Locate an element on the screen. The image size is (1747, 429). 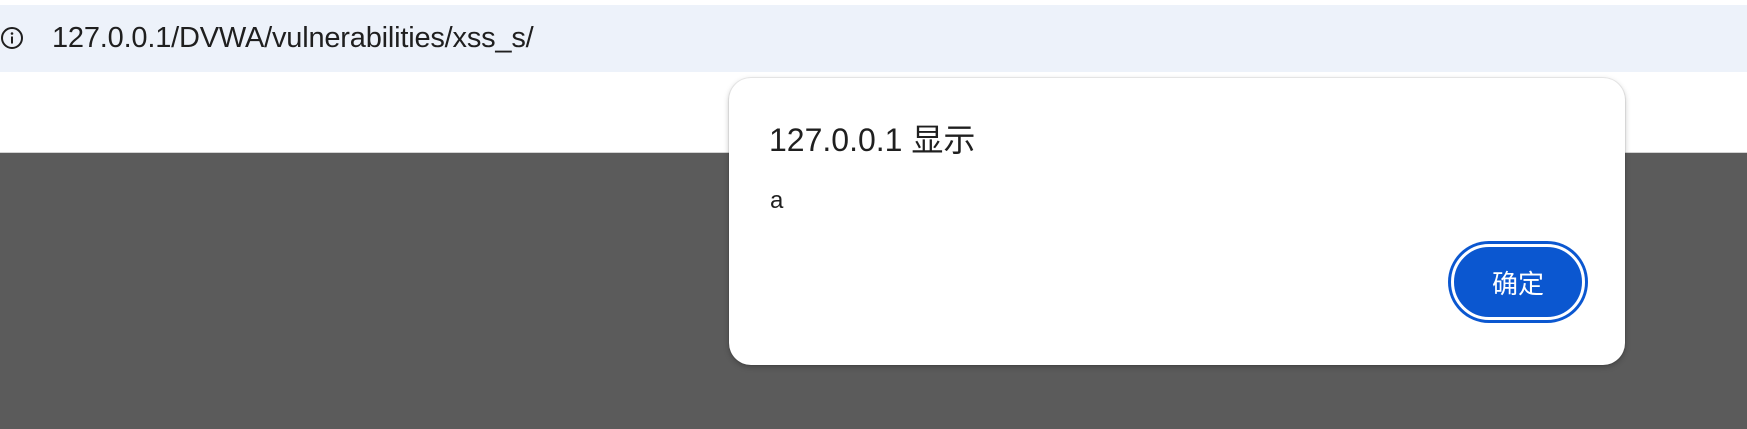
ok-button: 确定 is located at coordinates (1518, 282).